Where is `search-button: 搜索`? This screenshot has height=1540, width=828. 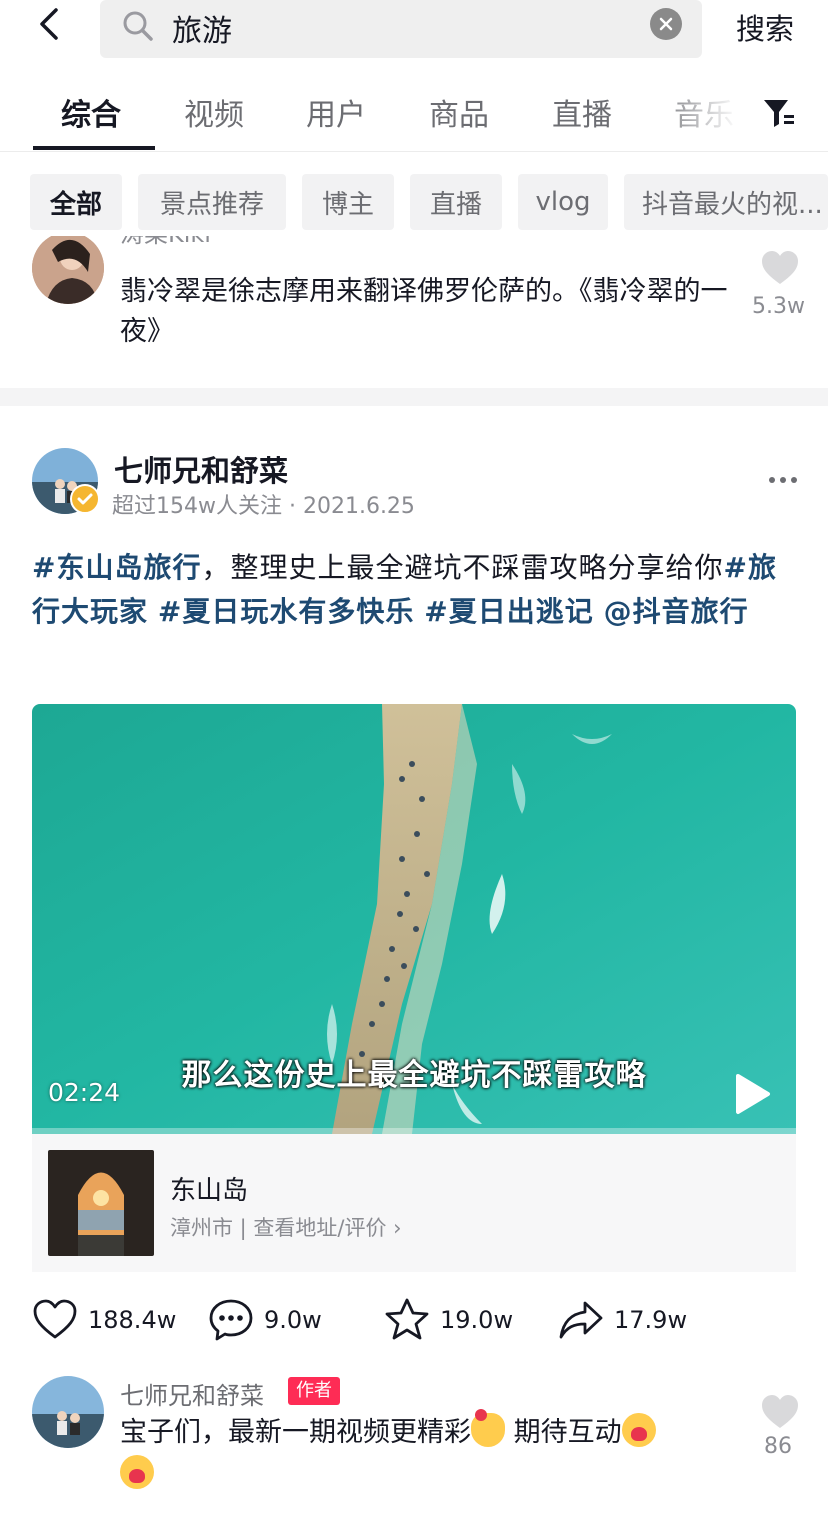
search-button: 搜索 is located at coordinates (765, 27).